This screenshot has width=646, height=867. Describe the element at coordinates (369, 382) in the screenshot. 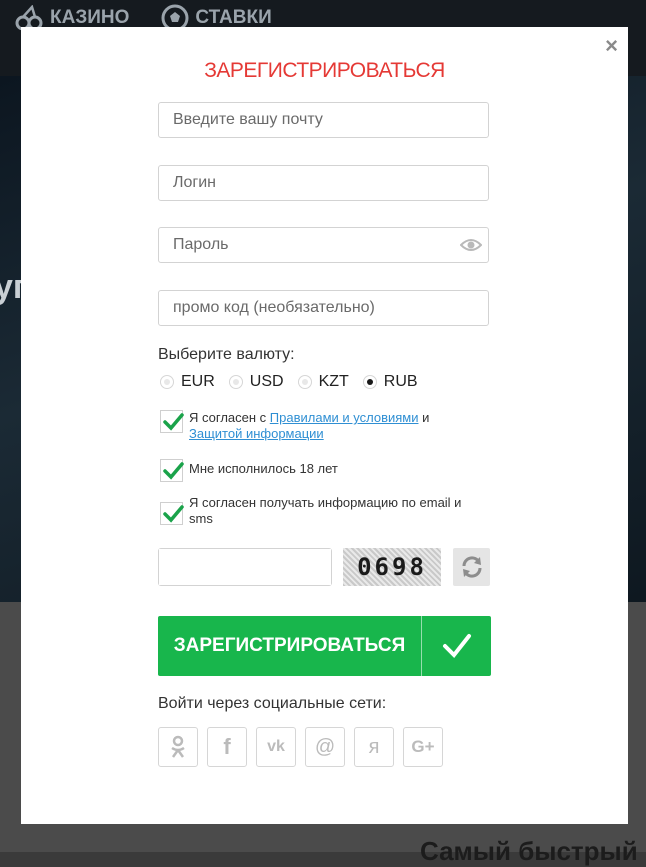

I see `radio-rub` at that location.